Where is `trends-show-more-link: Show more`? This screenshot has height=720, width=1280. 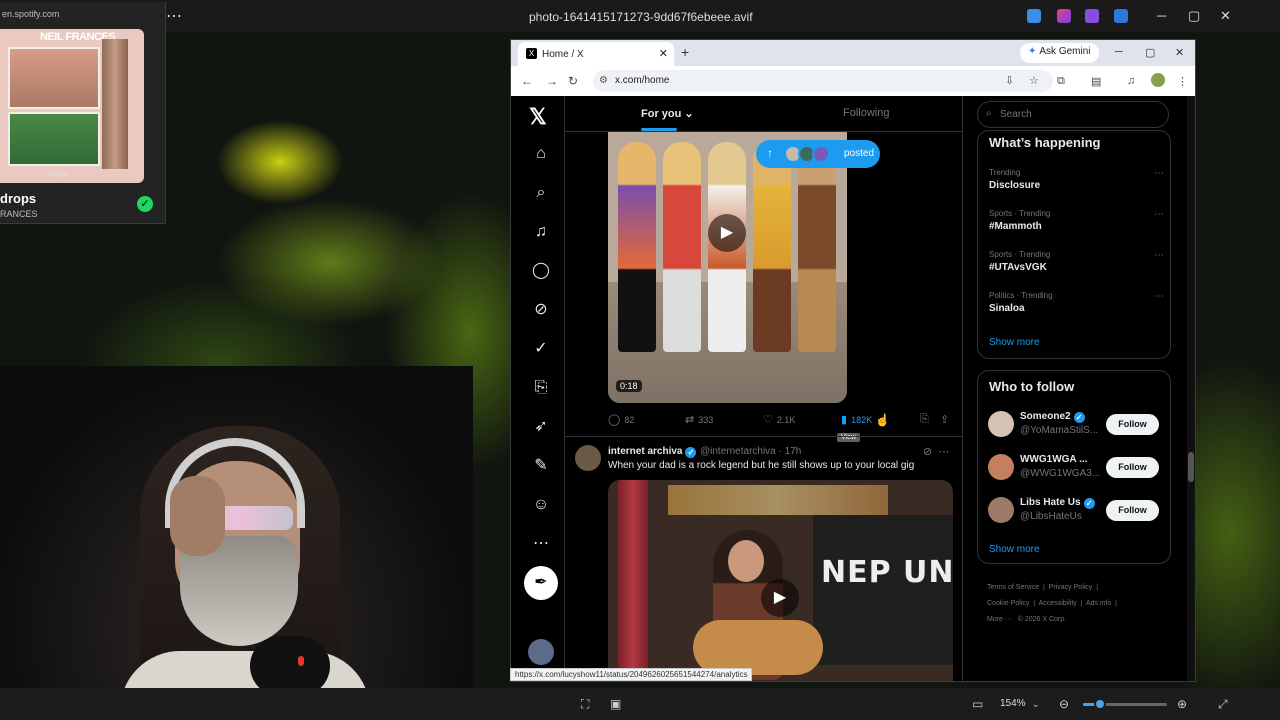 trends-show-more-link: Show more is located at coordinates (1014, 342).